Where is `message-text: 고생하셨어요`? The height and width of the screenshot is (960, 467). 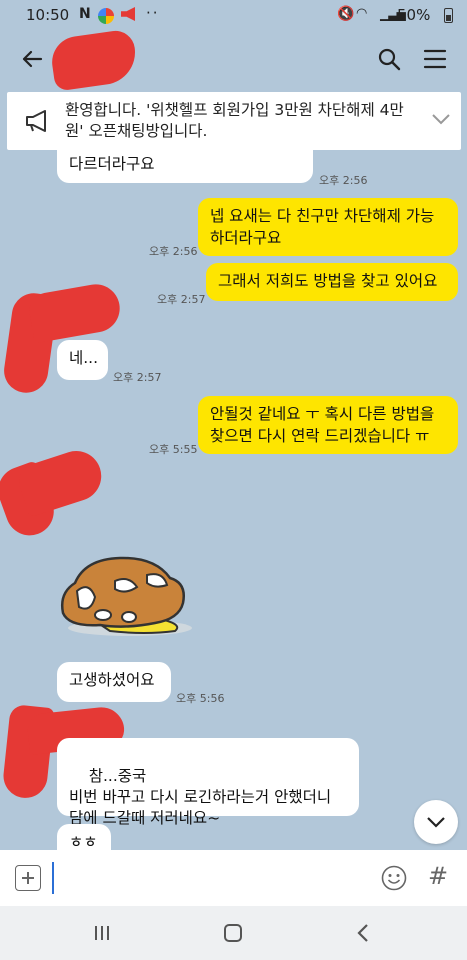
message-text: 고생하셨어요 is located at coordinates (112, 680).